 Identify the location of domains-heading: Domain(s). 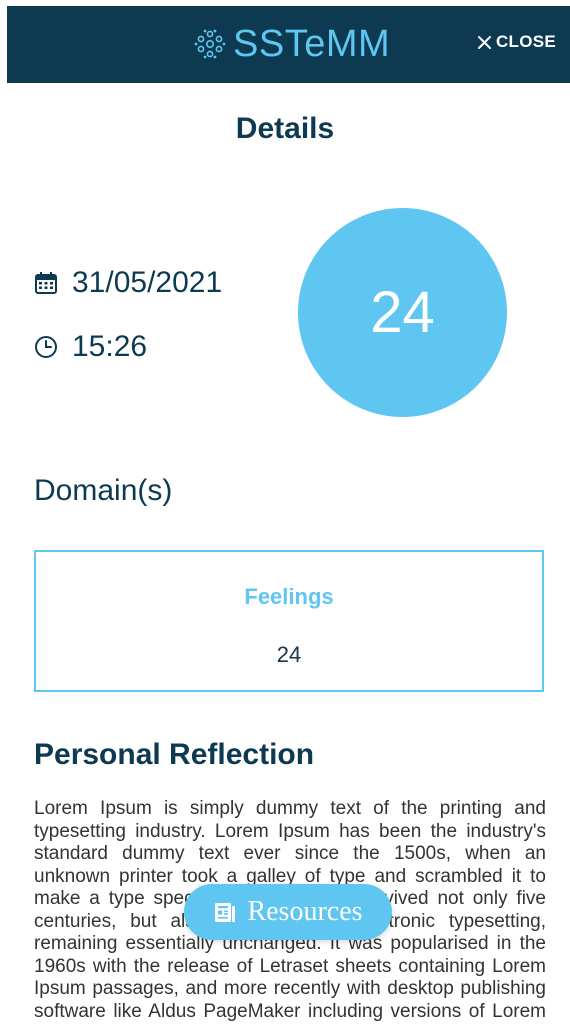
(103, 490).